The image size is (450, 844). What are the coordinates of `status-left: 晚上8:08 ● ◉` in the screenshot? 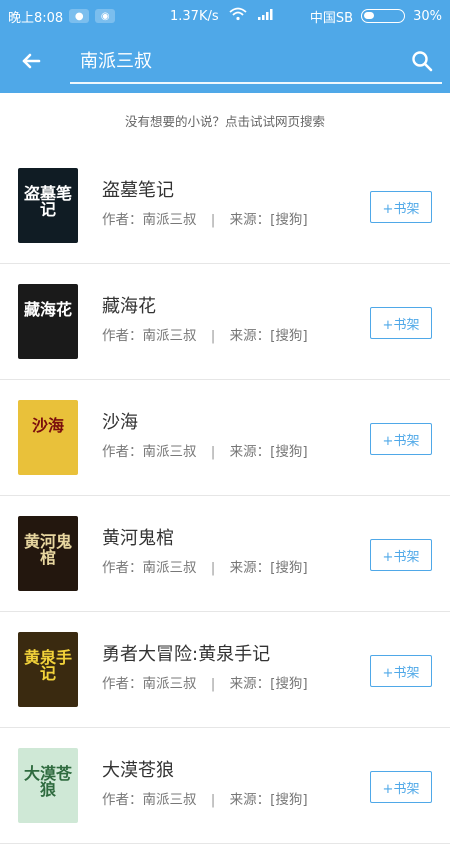 It's located at (62, 16).